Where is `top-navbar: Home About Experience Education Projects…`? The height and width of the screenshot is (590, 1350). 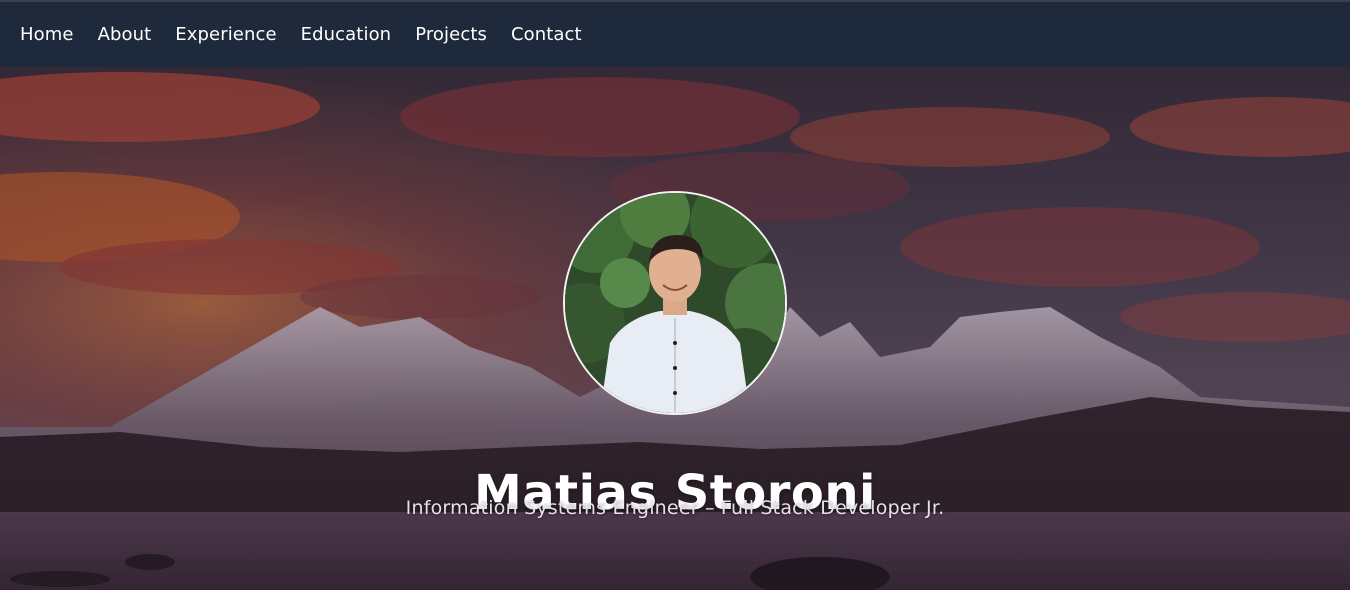 top-navbar: Home About Experience Education Projects… is located at coordinates (675, 33).